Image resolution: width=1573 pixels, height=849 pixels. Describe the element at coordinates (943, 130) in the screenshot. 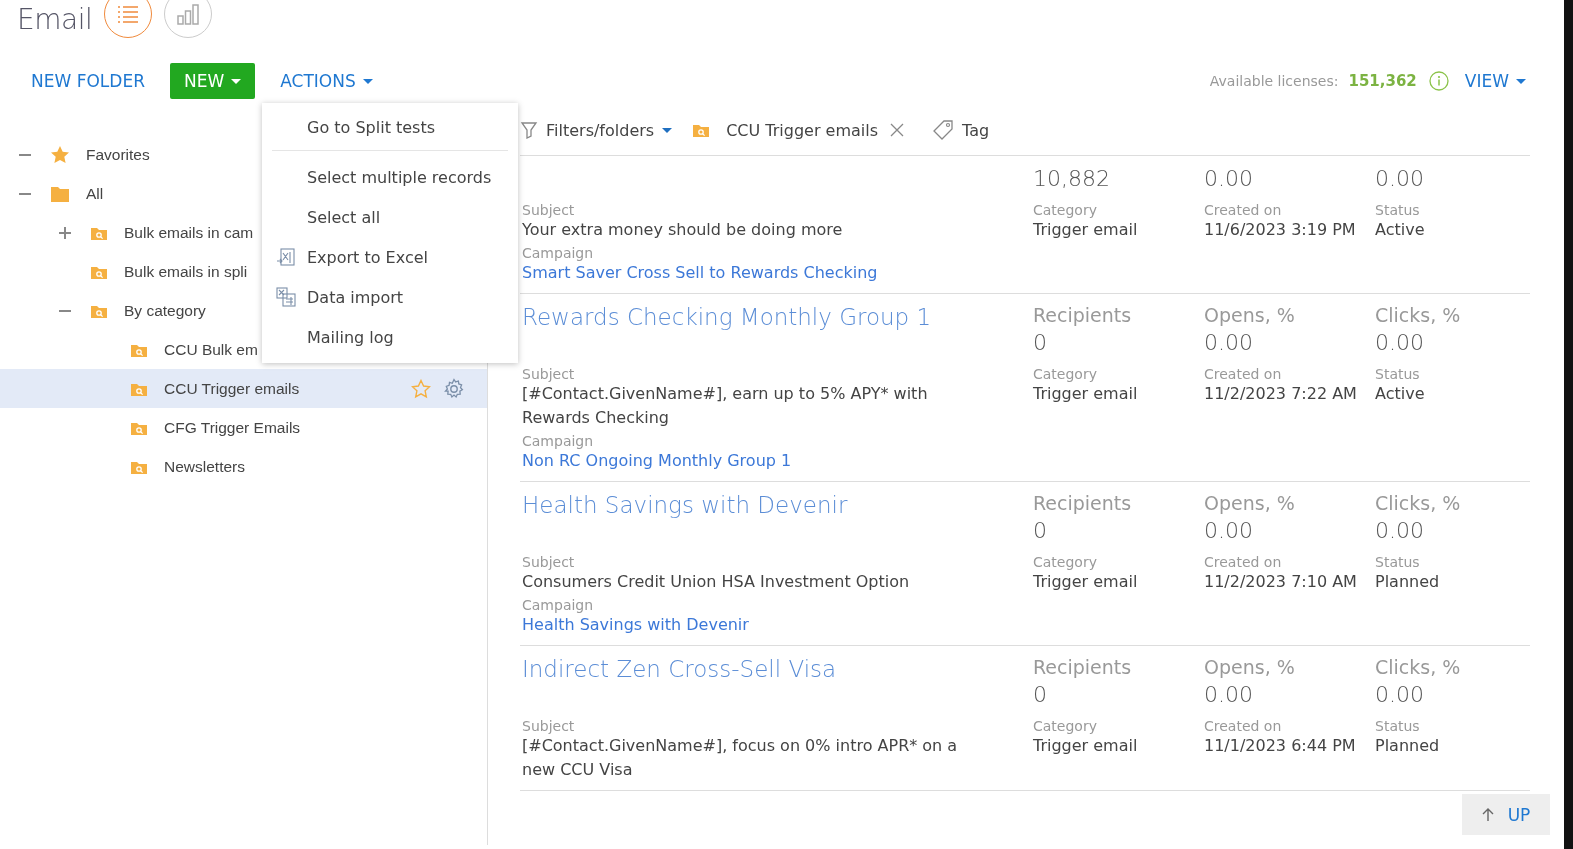

I see `tag-icon` at that location.